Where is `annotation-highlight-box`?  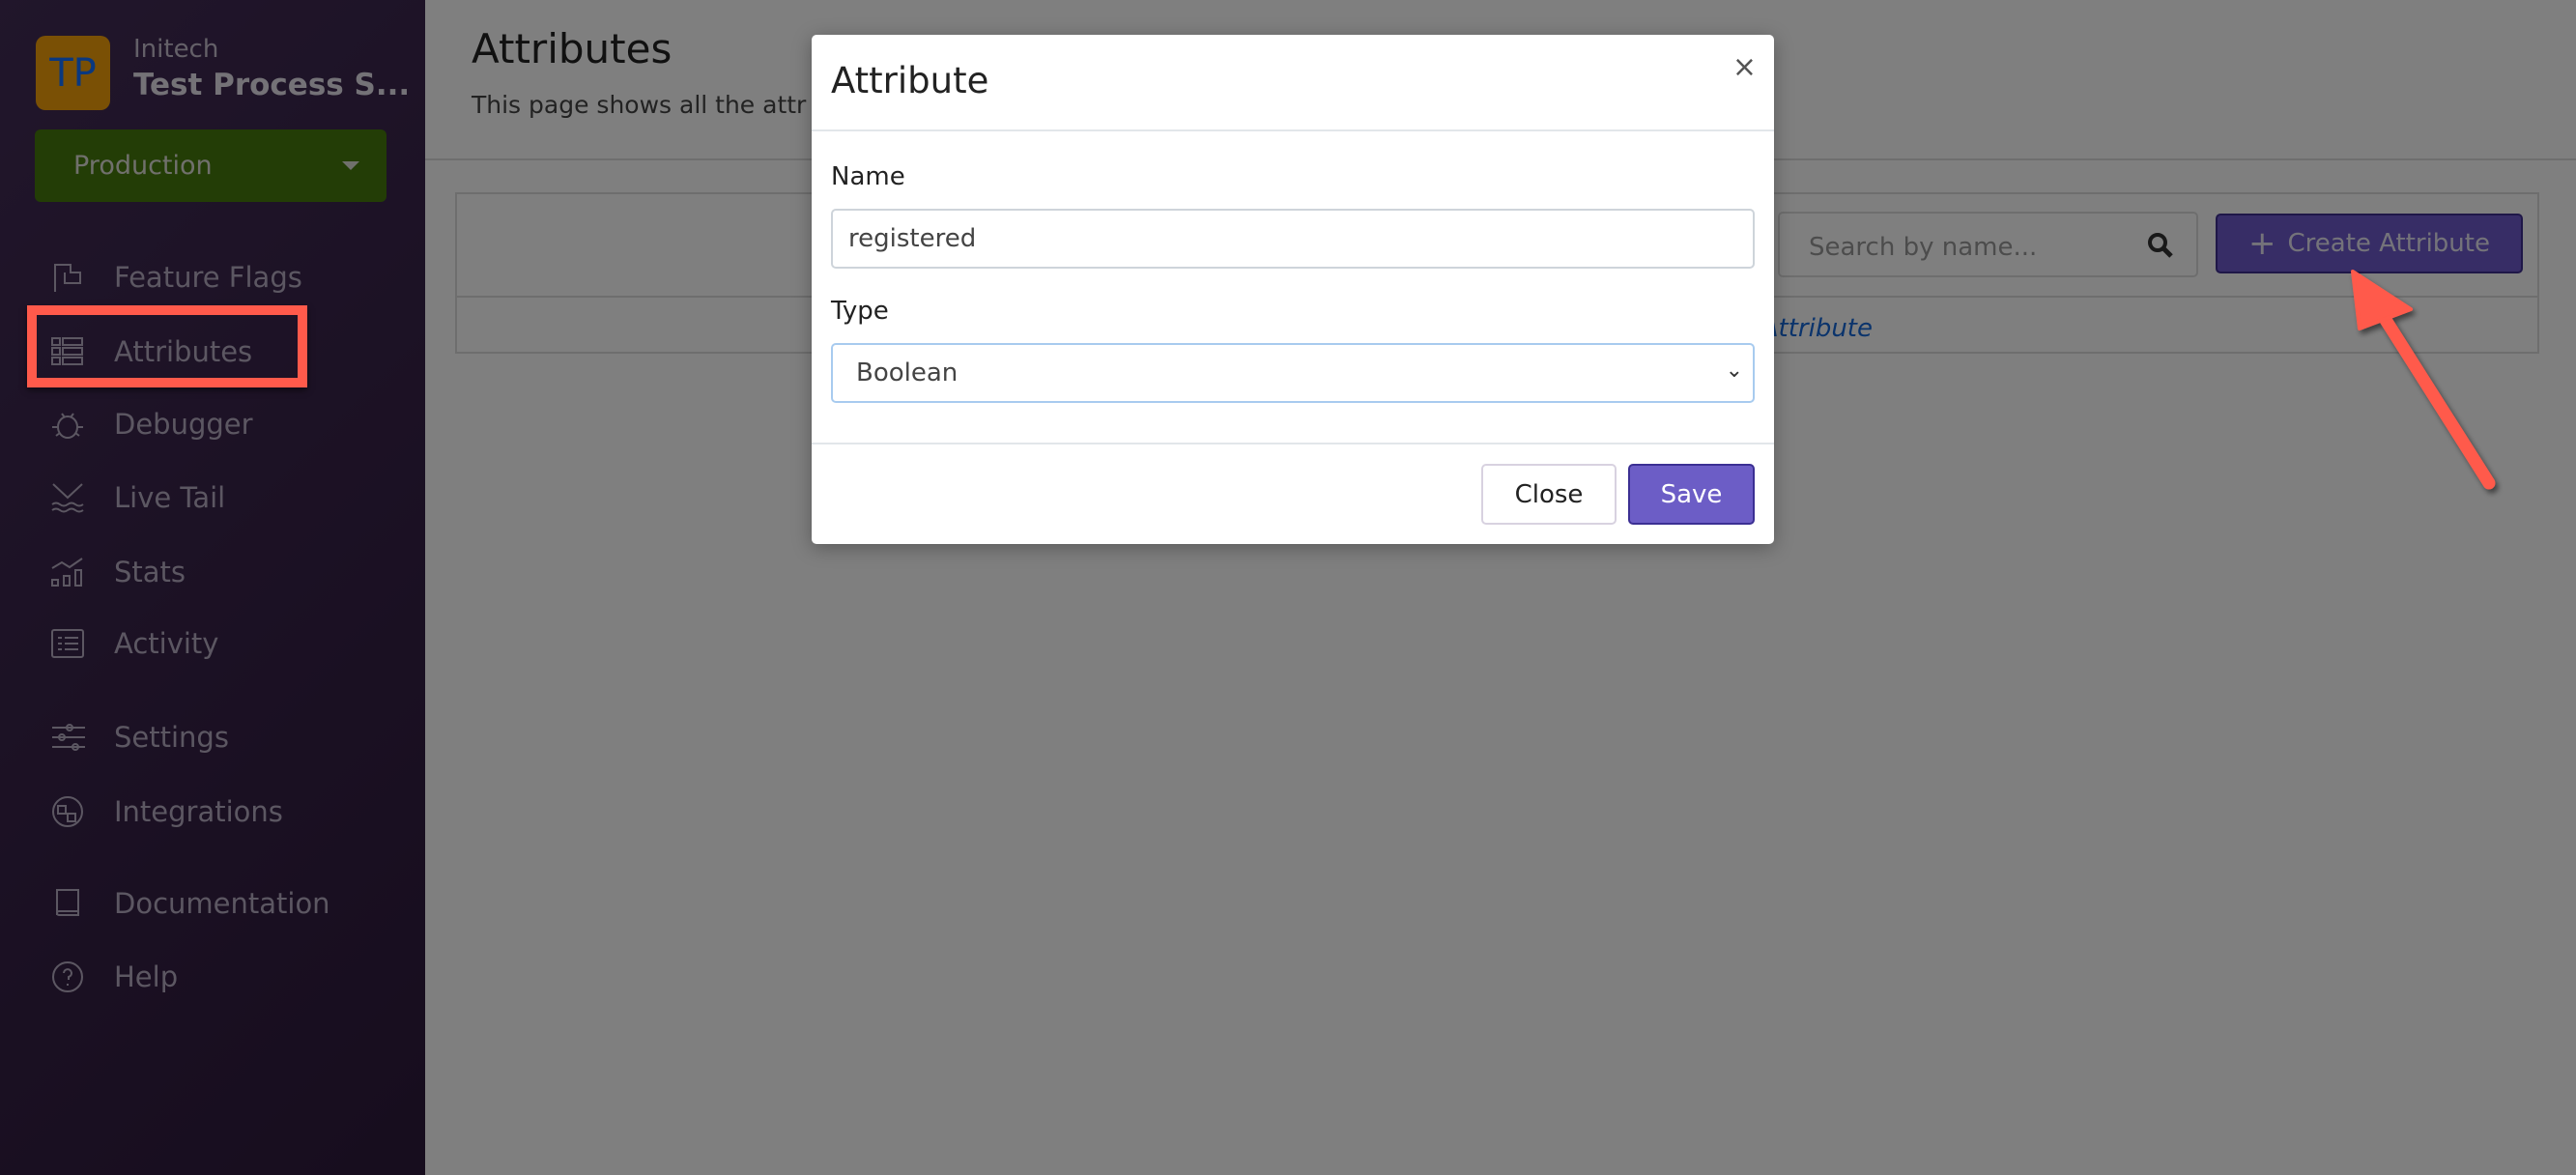 annotation-highlight-box is located at coordinates (167, 346).